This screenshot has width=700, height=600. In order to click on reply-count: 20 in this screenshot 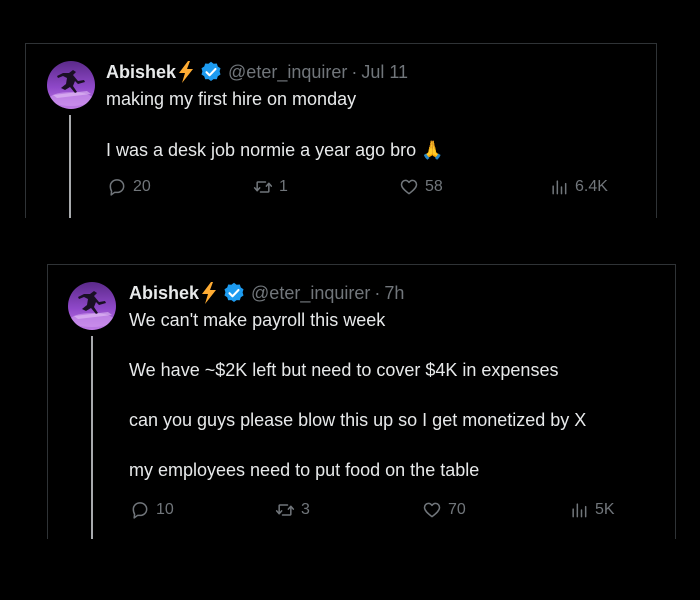, I will do `click(142, 186)`.